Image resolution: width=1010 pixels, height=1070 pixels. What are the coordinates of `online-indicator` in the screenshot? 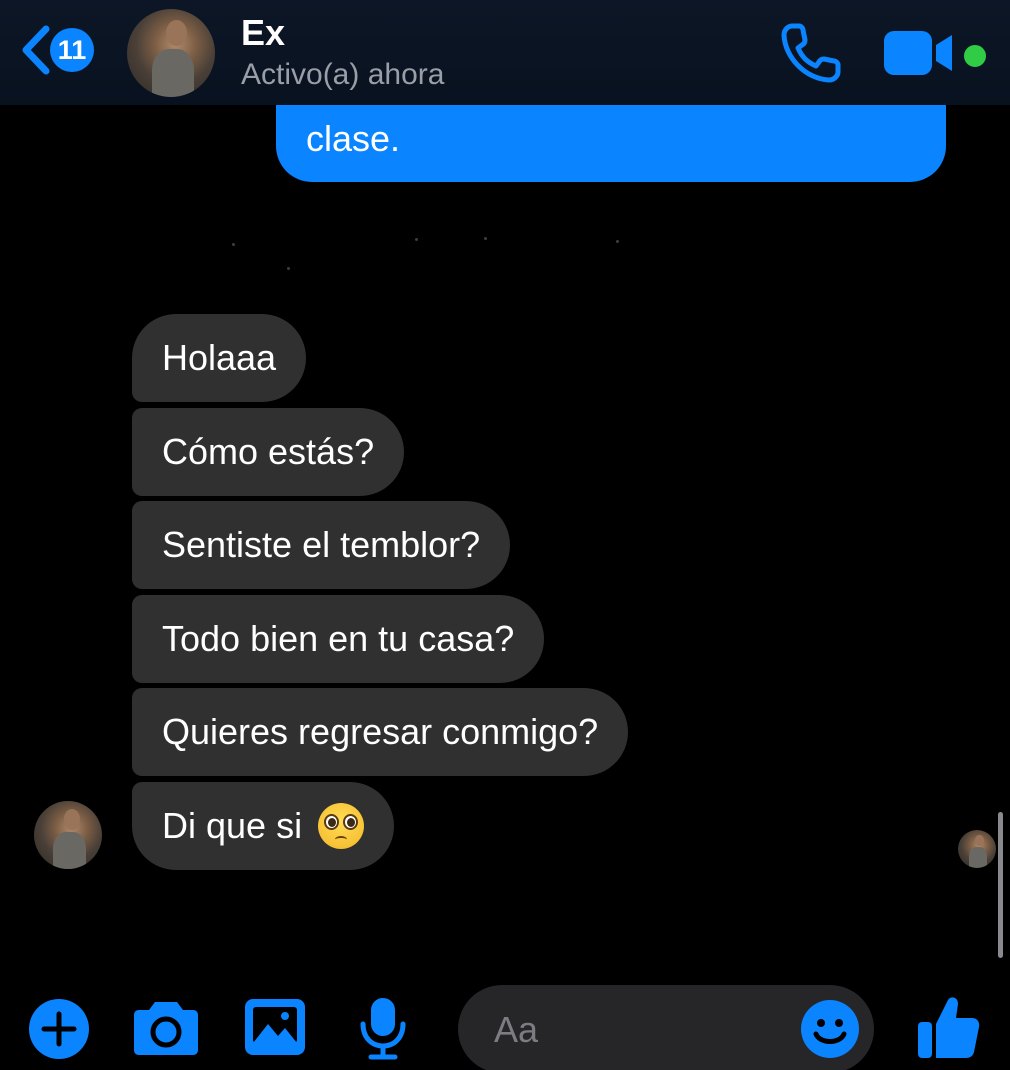 It's located at (975, 56).